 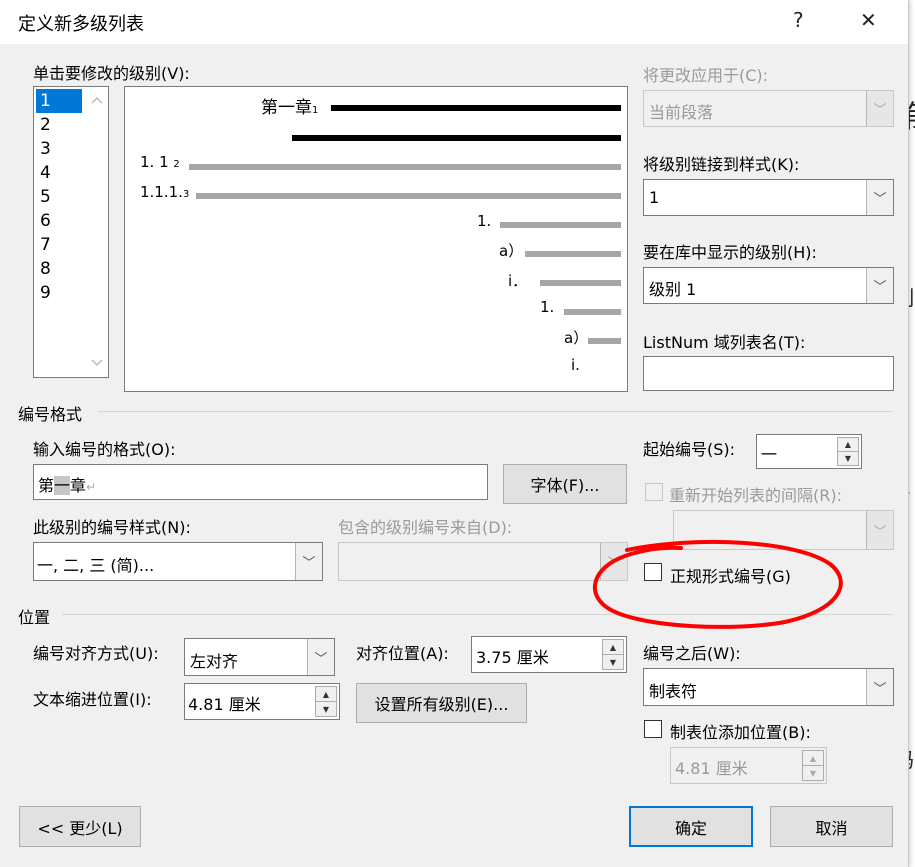 What do you see at coordinates (654, 197) in the screenshot?
I see `link-style-value: 1` at bounding box center [654, 197].